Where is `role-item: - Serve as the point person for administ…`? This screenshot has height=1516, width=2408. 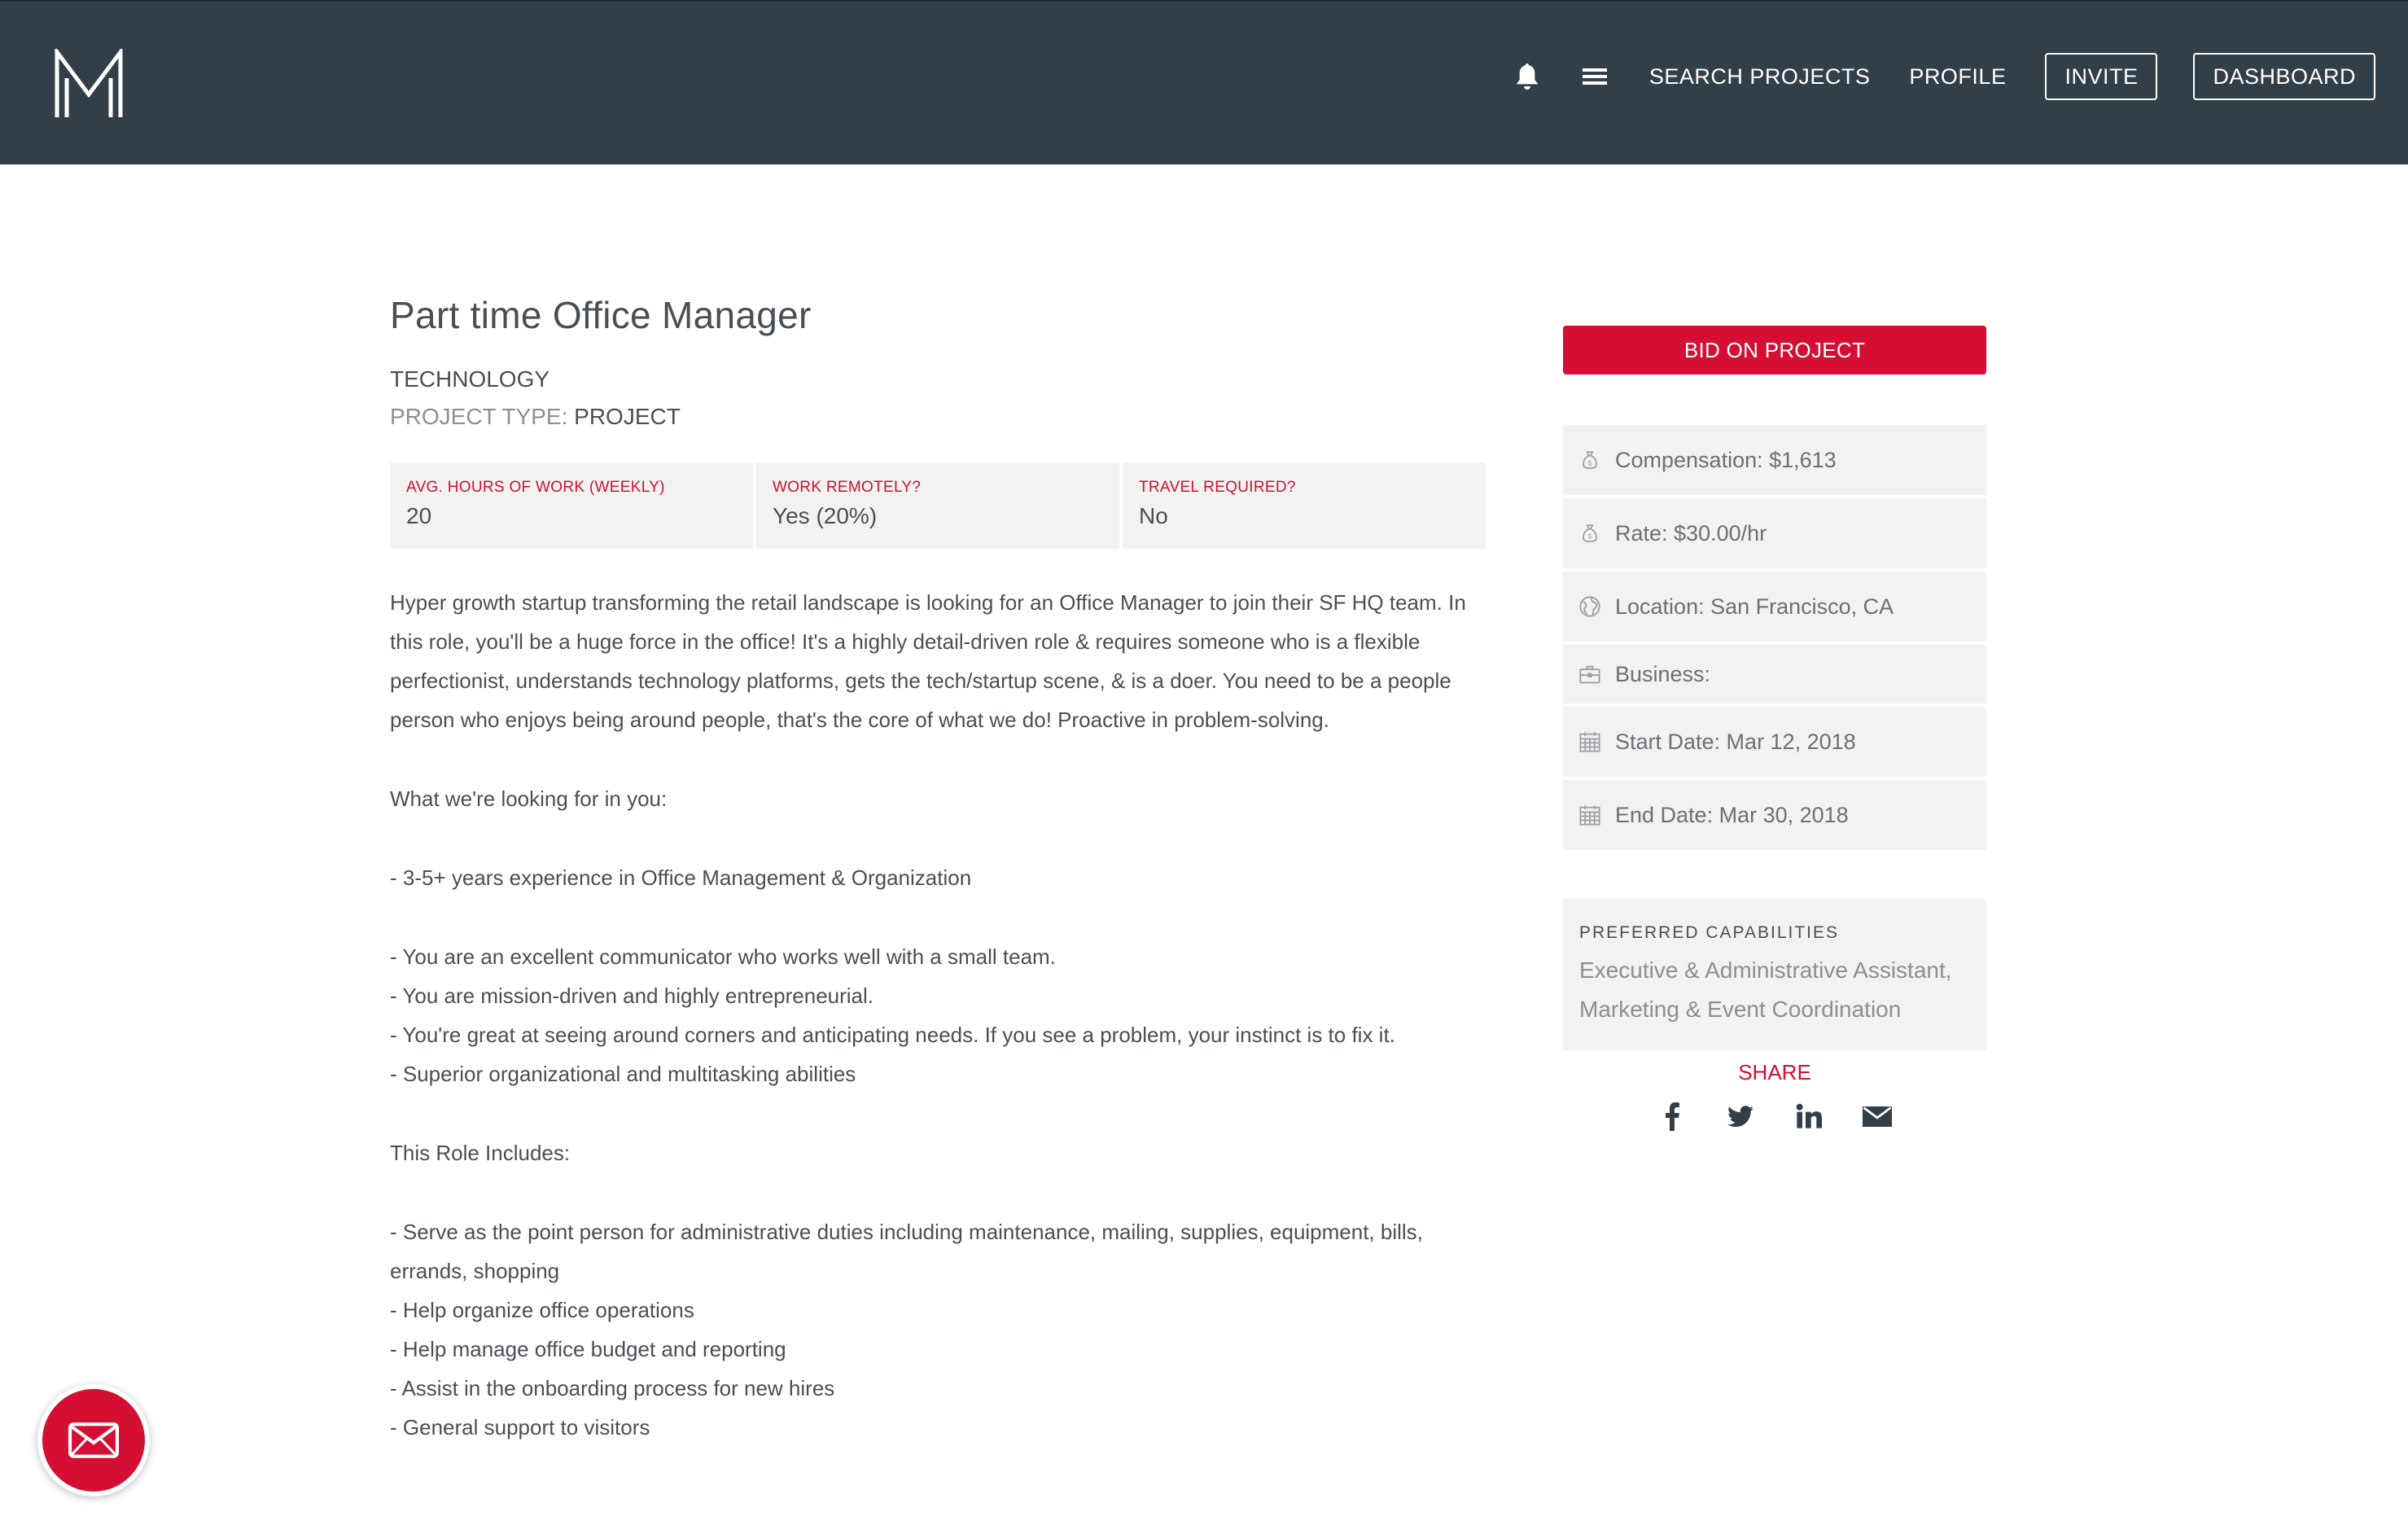
role-item: - Serve as the point person for administ… is located at coordinates (907, 1251).